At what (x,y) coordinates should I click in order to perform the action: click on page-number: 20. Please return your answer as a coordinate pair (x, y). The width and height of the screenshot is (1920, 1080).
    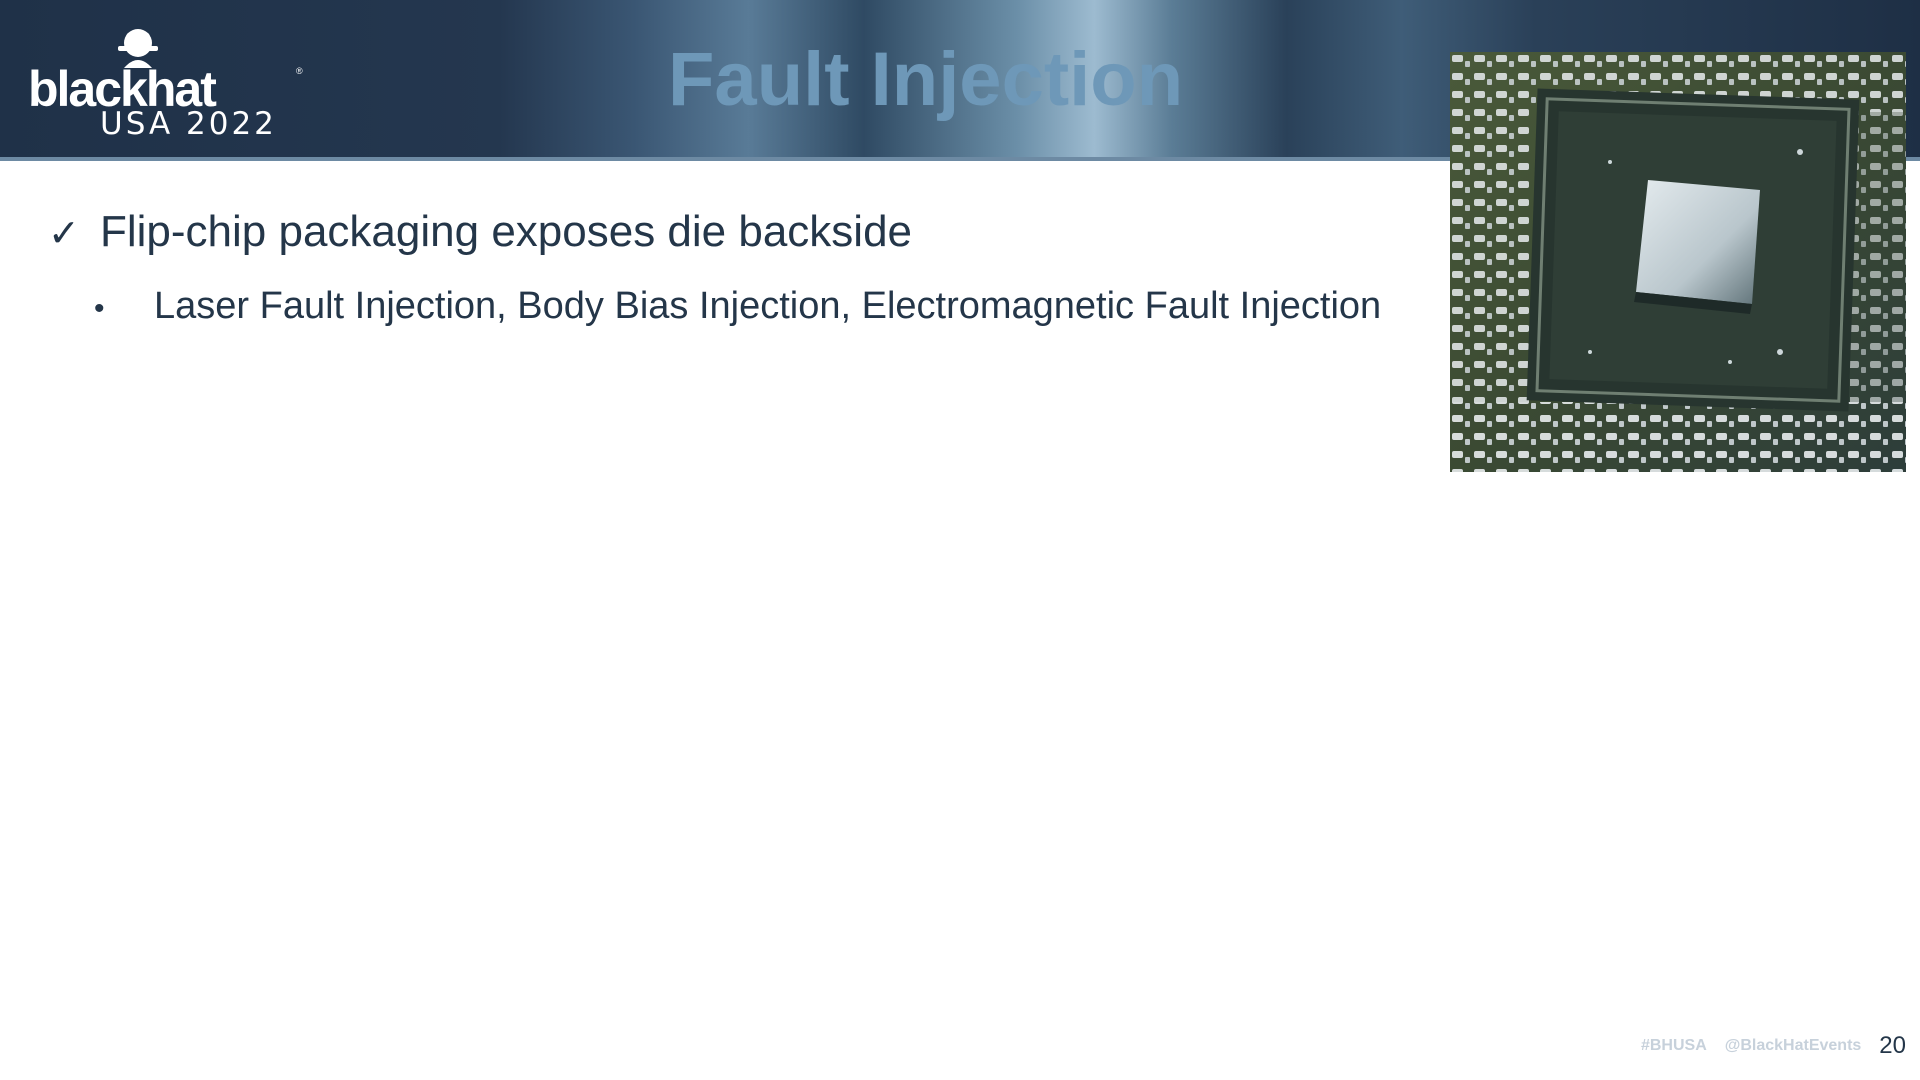
    Looking at the image, I should click on (1892, 1045).